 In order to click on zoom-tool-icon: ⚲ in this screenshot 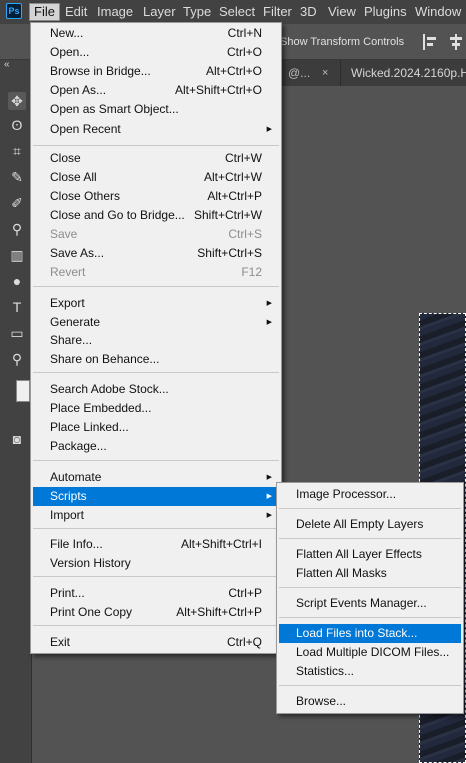, I will do `click(17, 359)`.